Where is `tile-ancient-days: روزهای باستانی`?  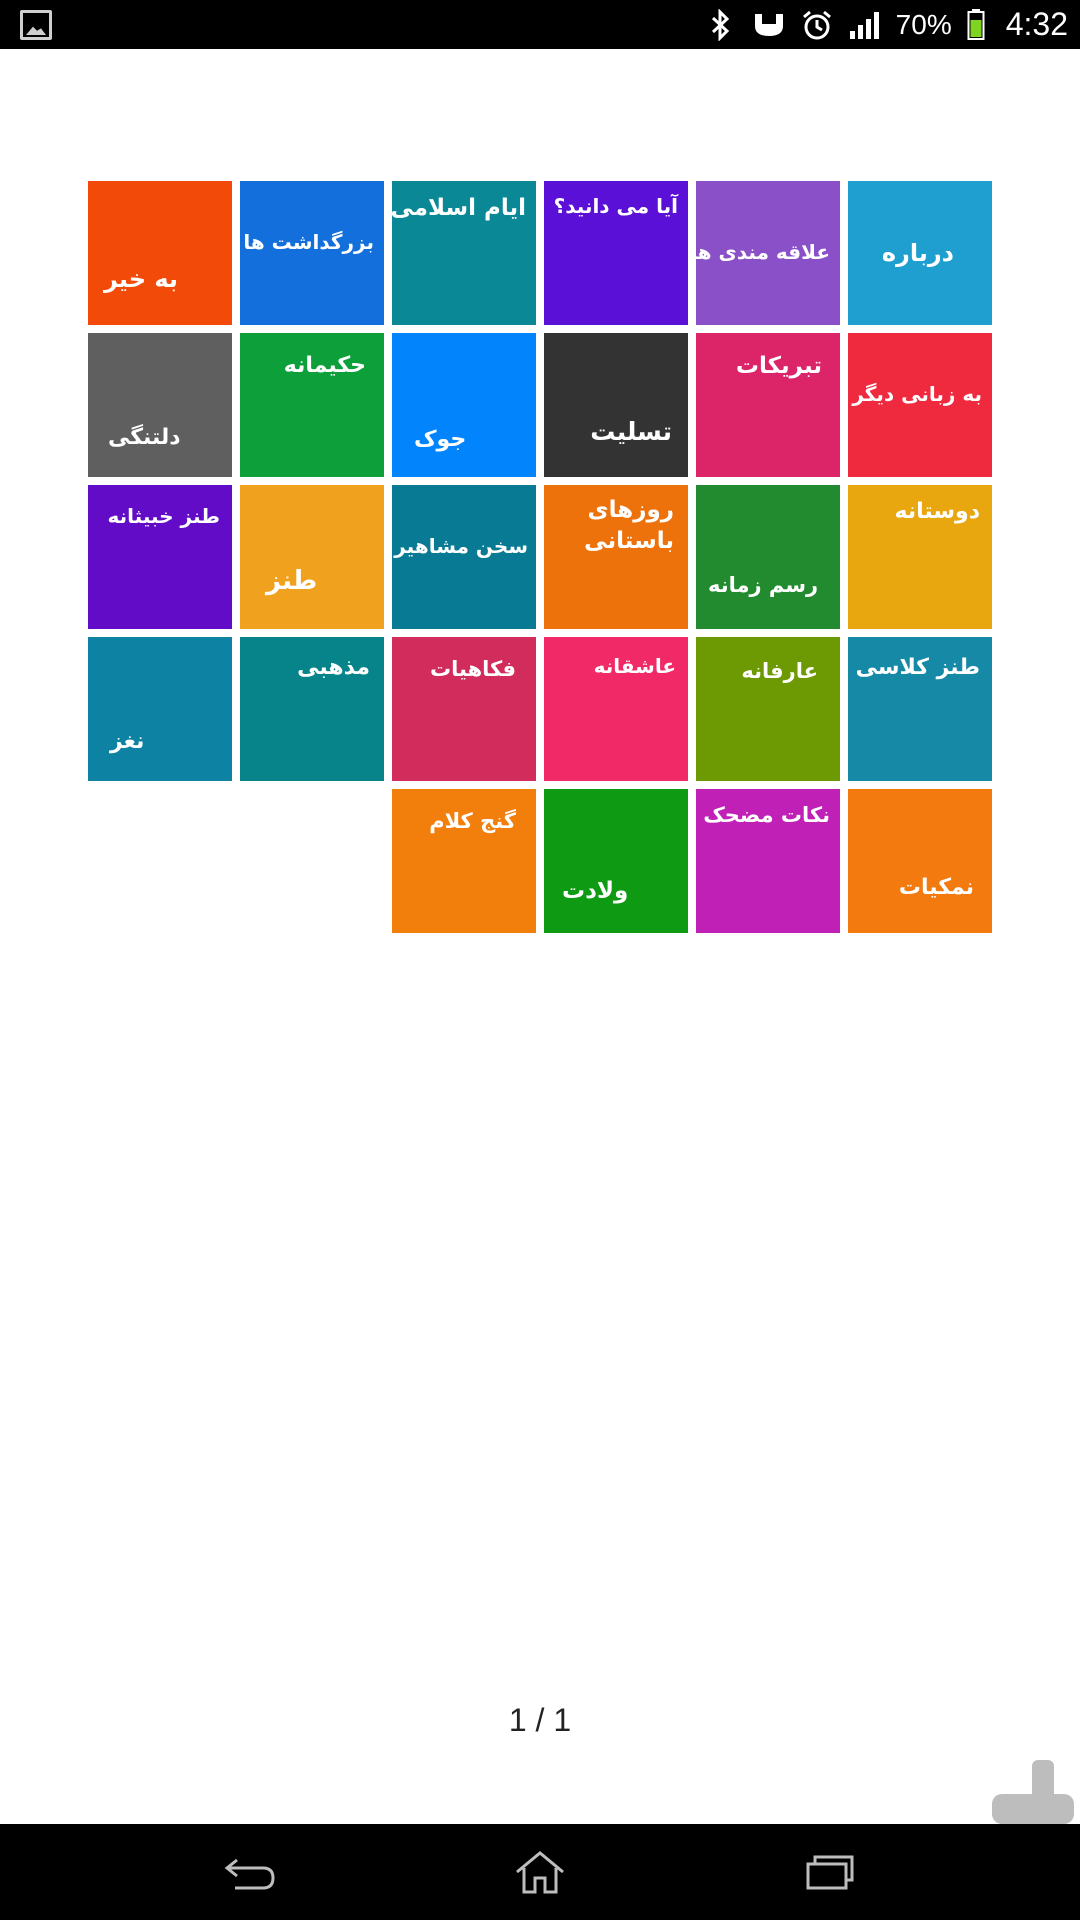
tile-ancient-days: روزهای باستانی is located at coordinates (616, 557).